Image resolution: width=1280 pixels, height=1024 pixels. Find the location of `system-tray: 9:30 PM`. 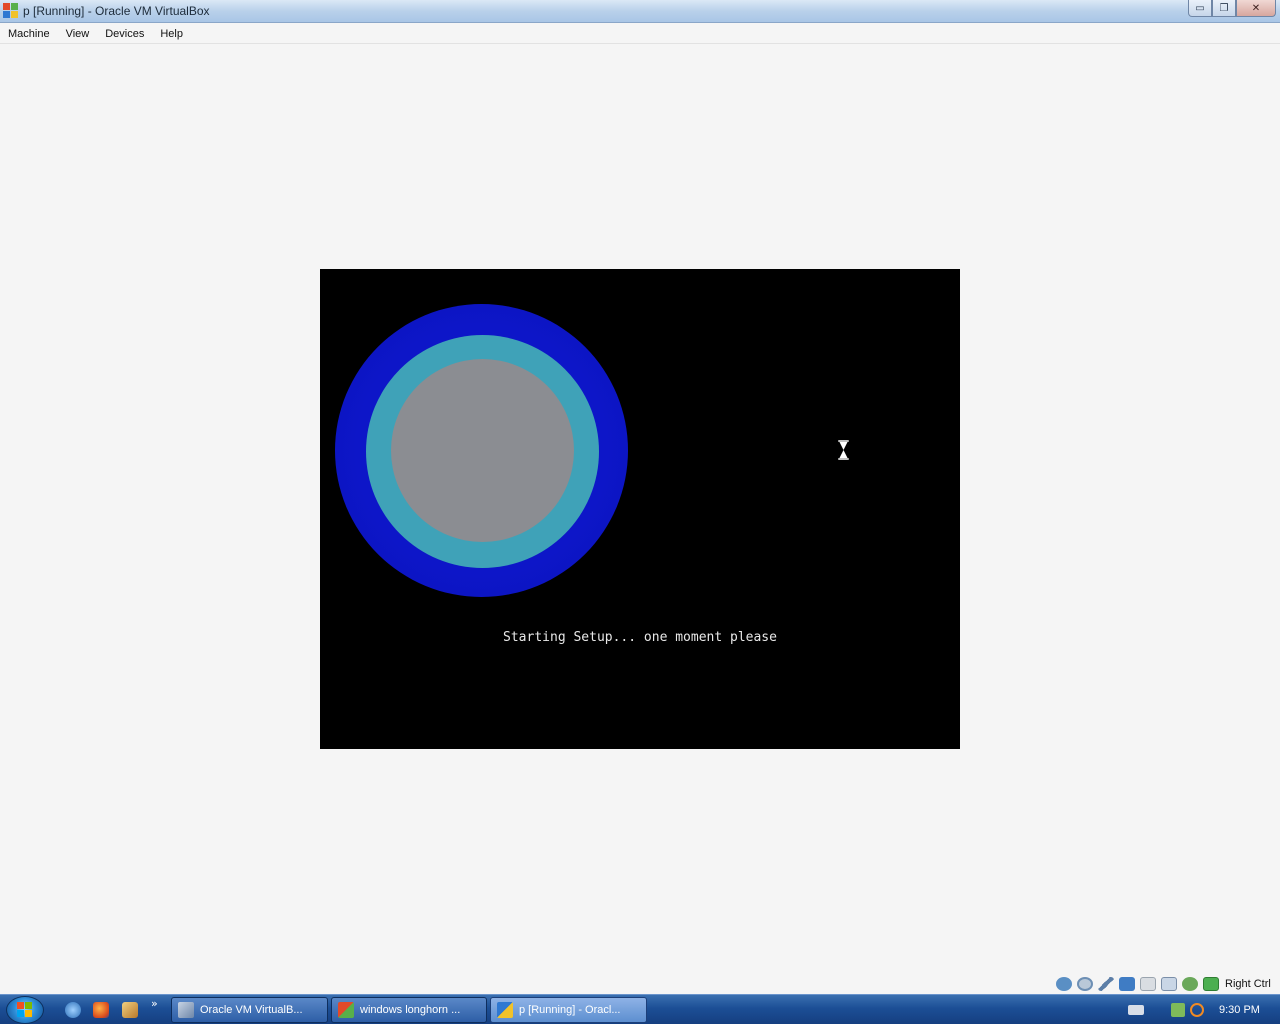

system-tray: 9:30 PM is located at coordinates (1194, 1009).